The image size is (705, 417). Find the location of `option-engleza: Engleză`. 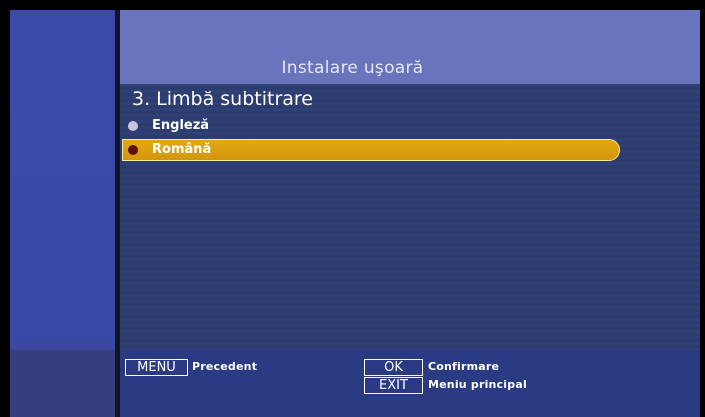

option-engleza: Engleză is located at coordinates (371, 126).